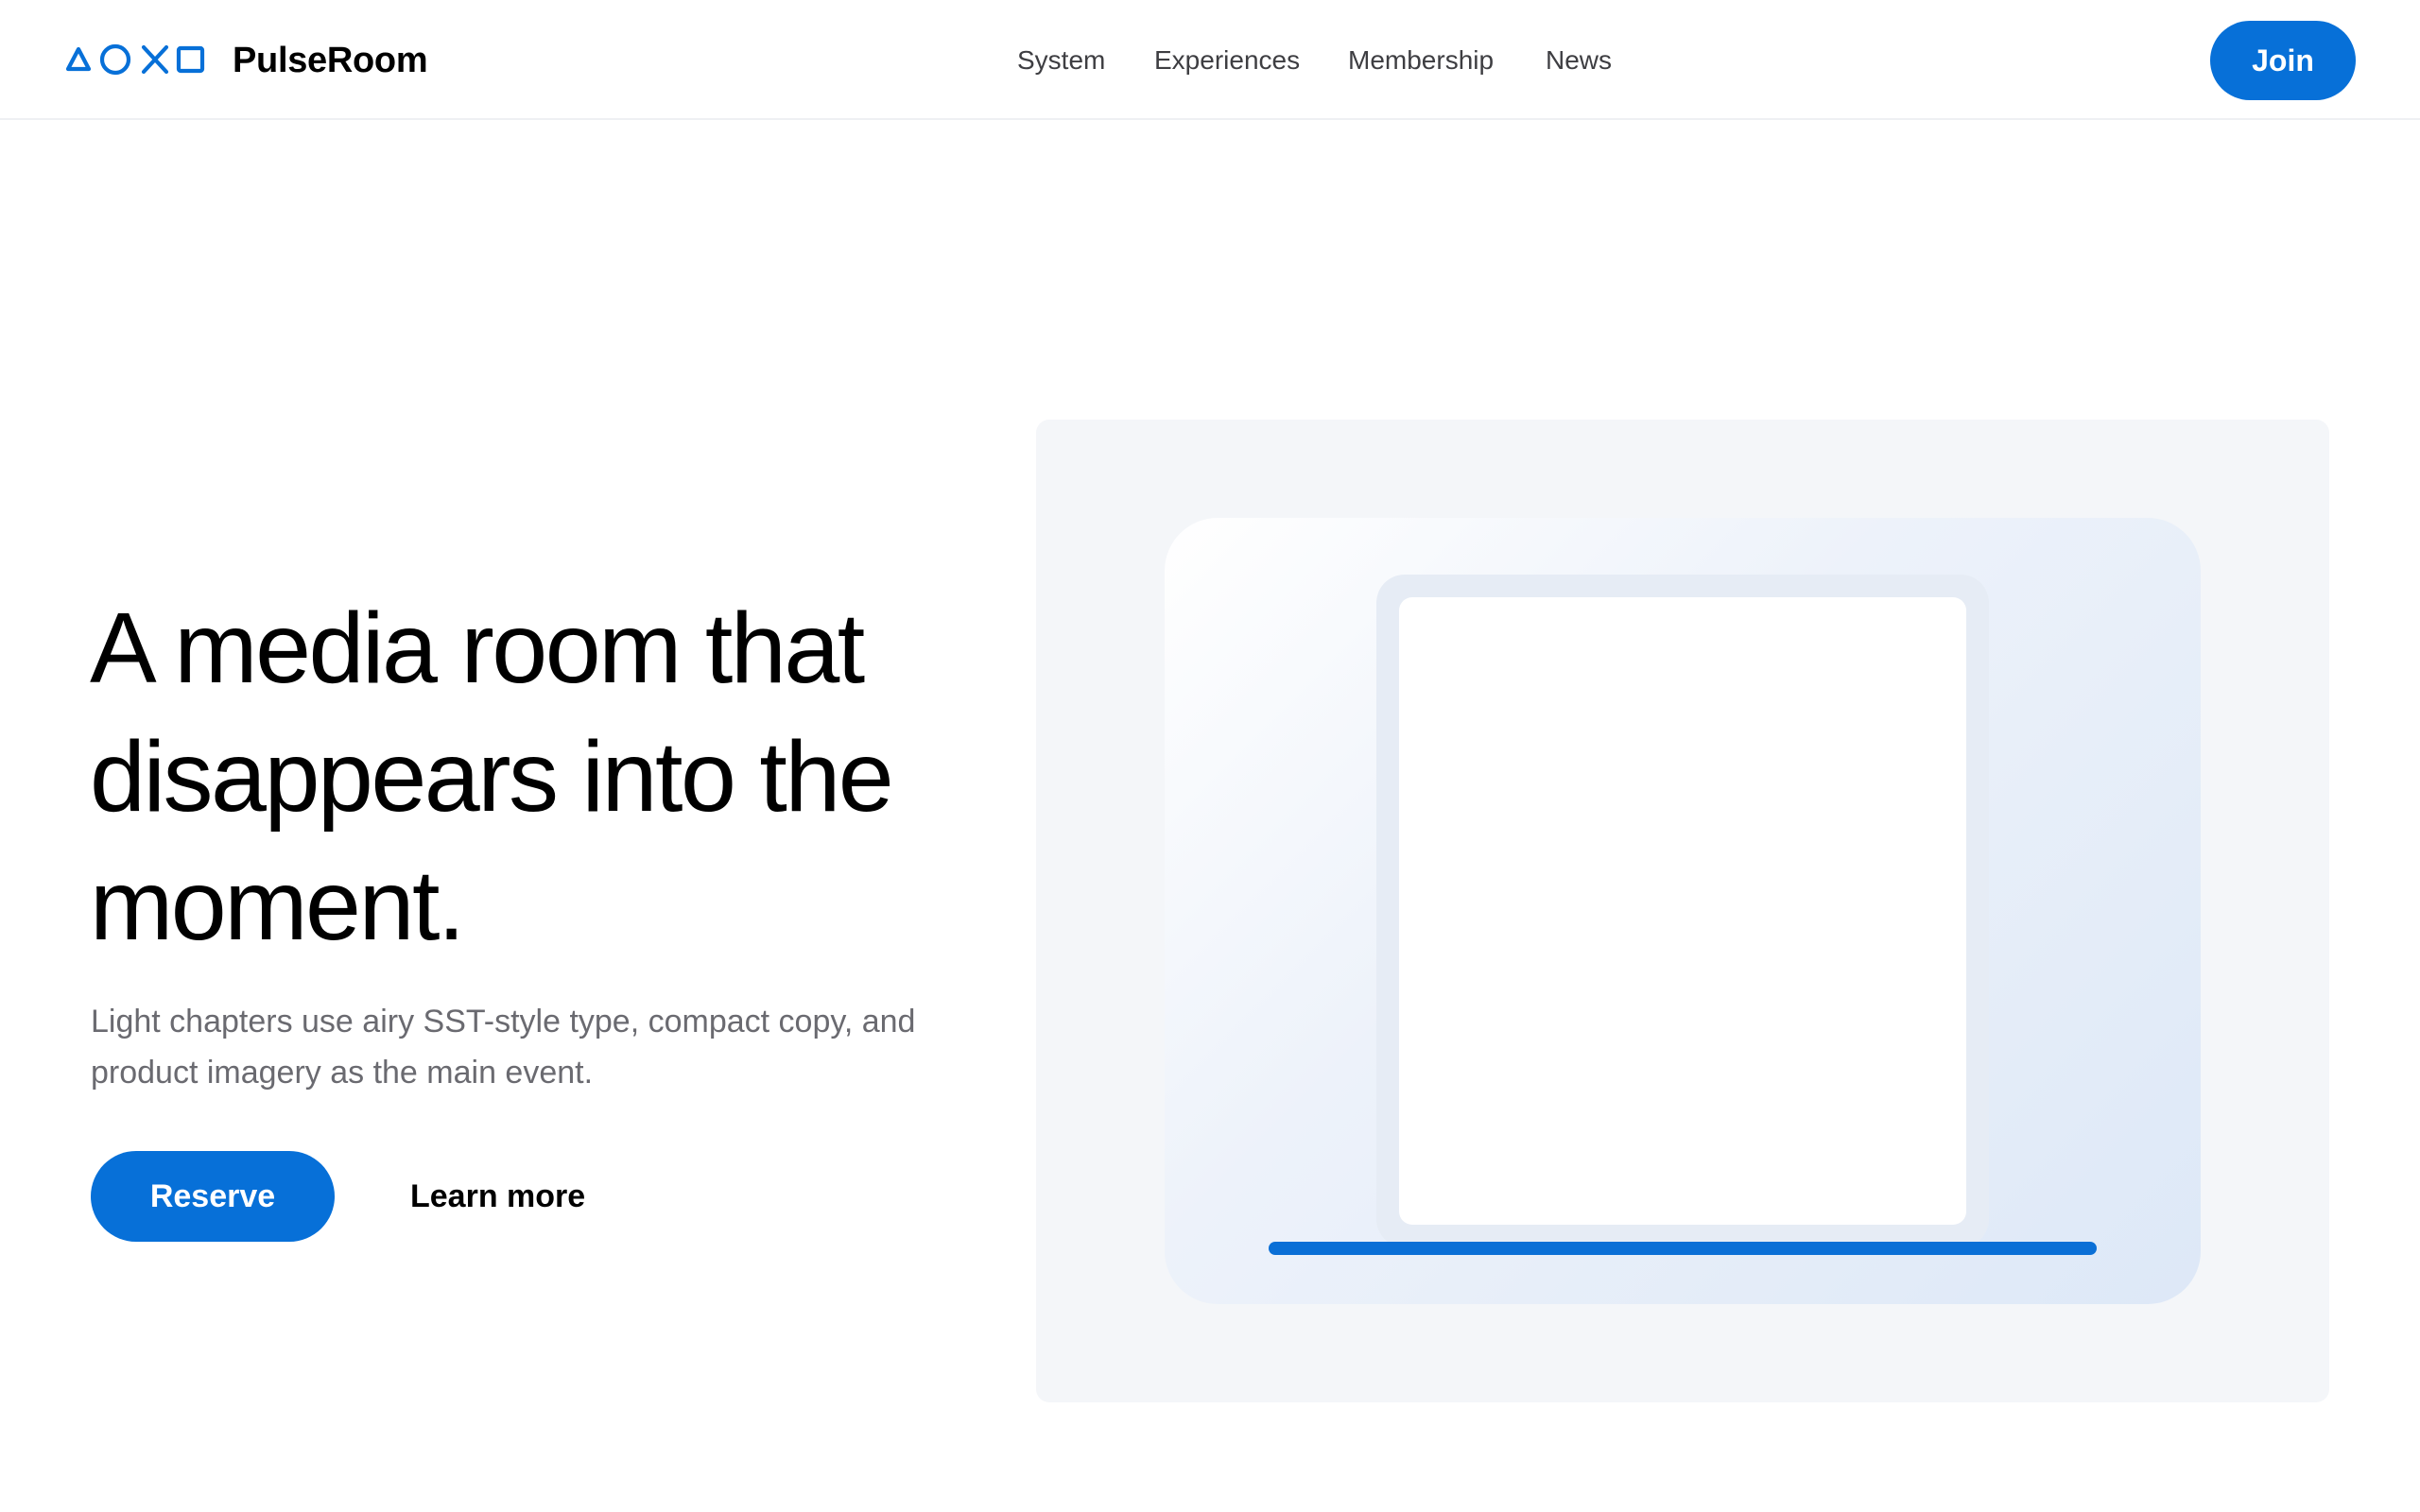  I want to click on nav-item-membership: Membership, so click(1421, 60).